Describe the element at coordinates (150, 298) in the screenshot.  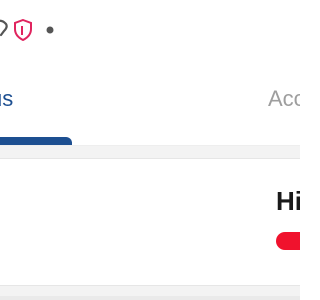
I see `bottom-divider` at that location.